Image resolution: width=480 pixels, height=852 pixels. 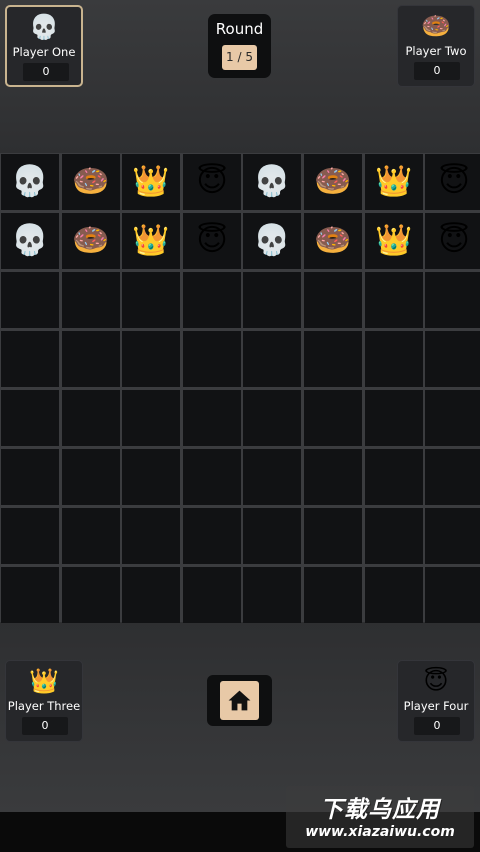 I want to click on player-card-one: 💀 Player One 0, so click(x=44, y=46).